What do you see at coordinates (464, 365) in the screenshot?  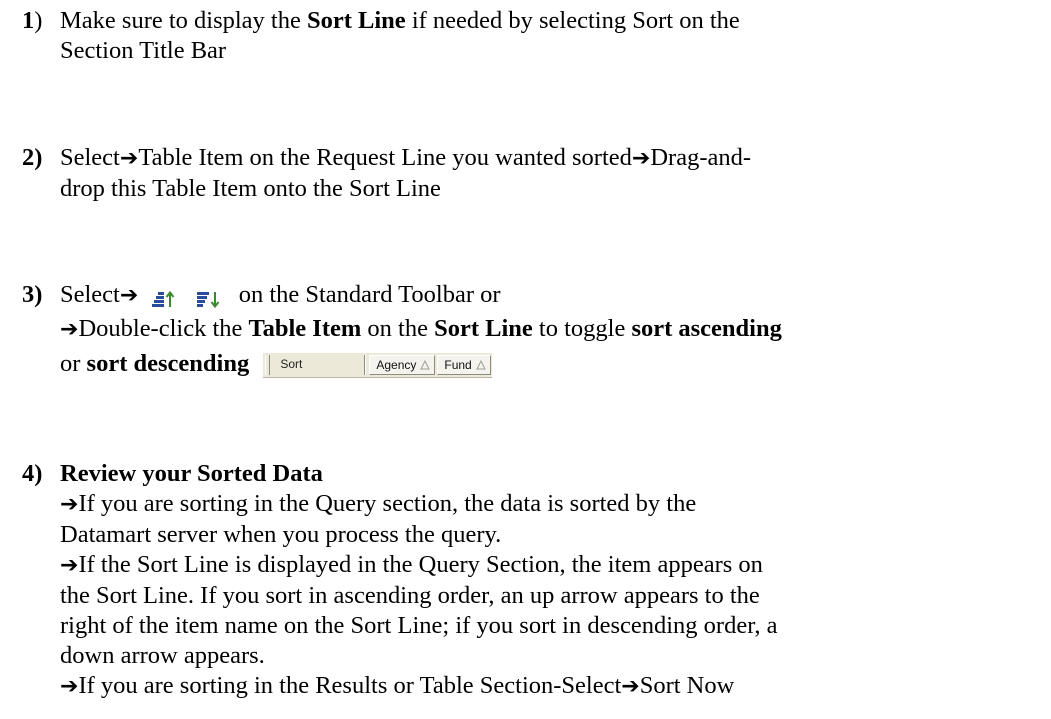 I see `sort-item-fund: Fund` at bounding box center [464, 365].